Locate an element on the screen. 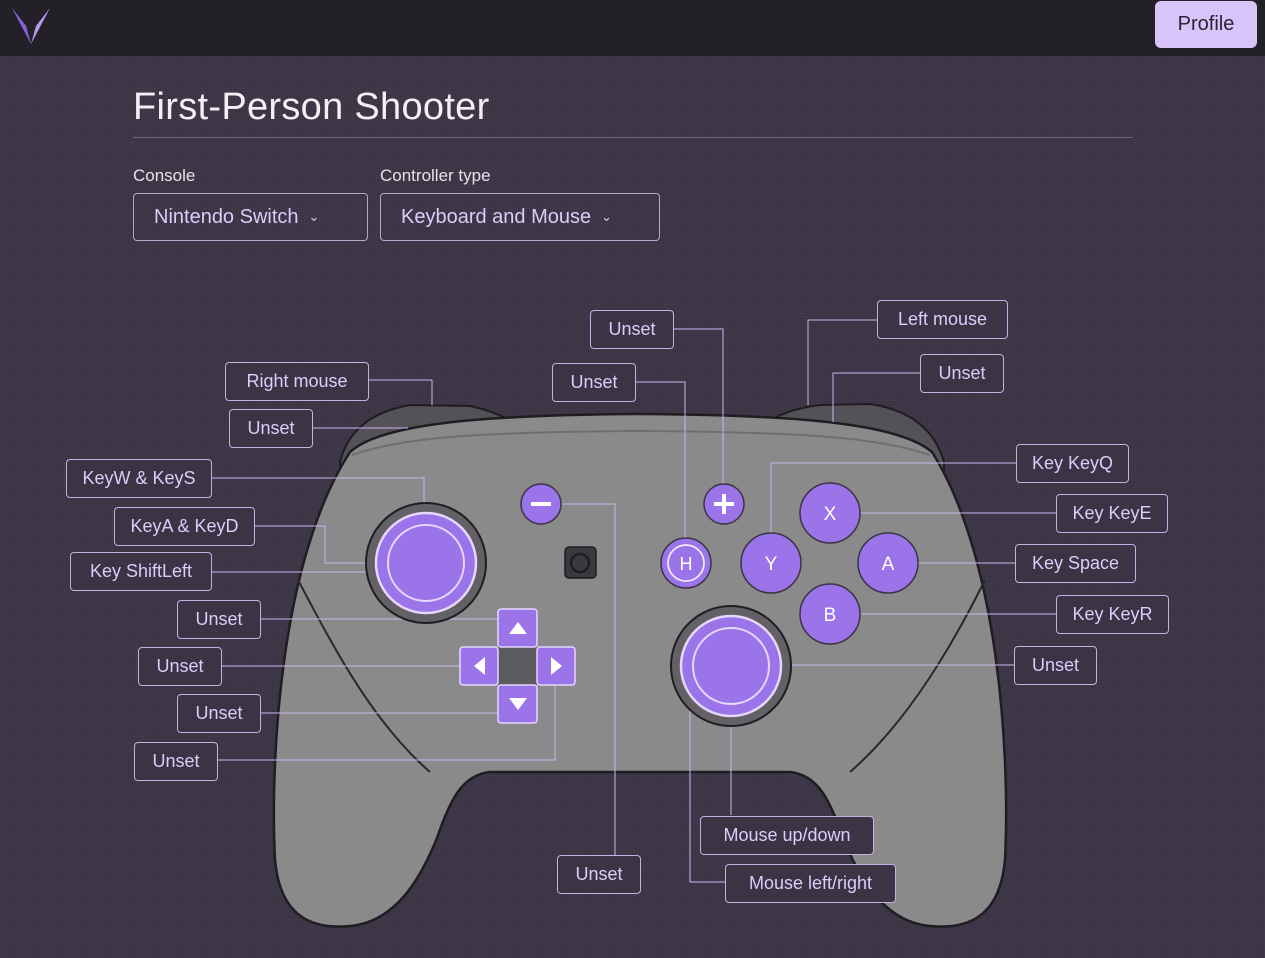 Image resolution: width=1265 pixels, height=958 pixels. binding-minus: Unset is located at coordinates (599, 874).